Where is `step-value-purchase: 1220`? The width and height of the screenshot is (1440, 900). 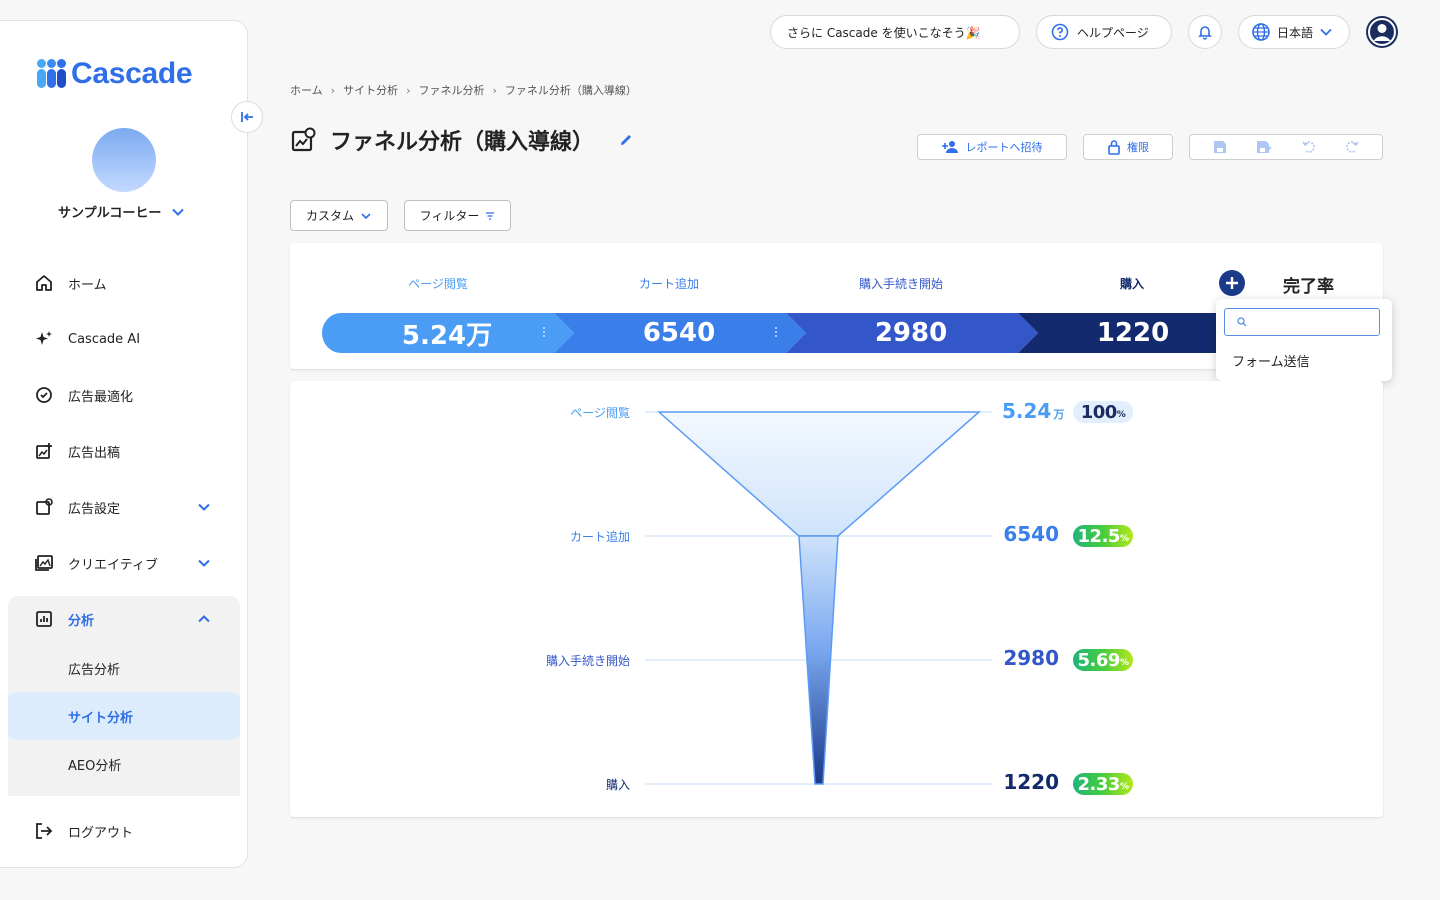
step-value-purchase: 1220 is located at coordinates (1133, 333).